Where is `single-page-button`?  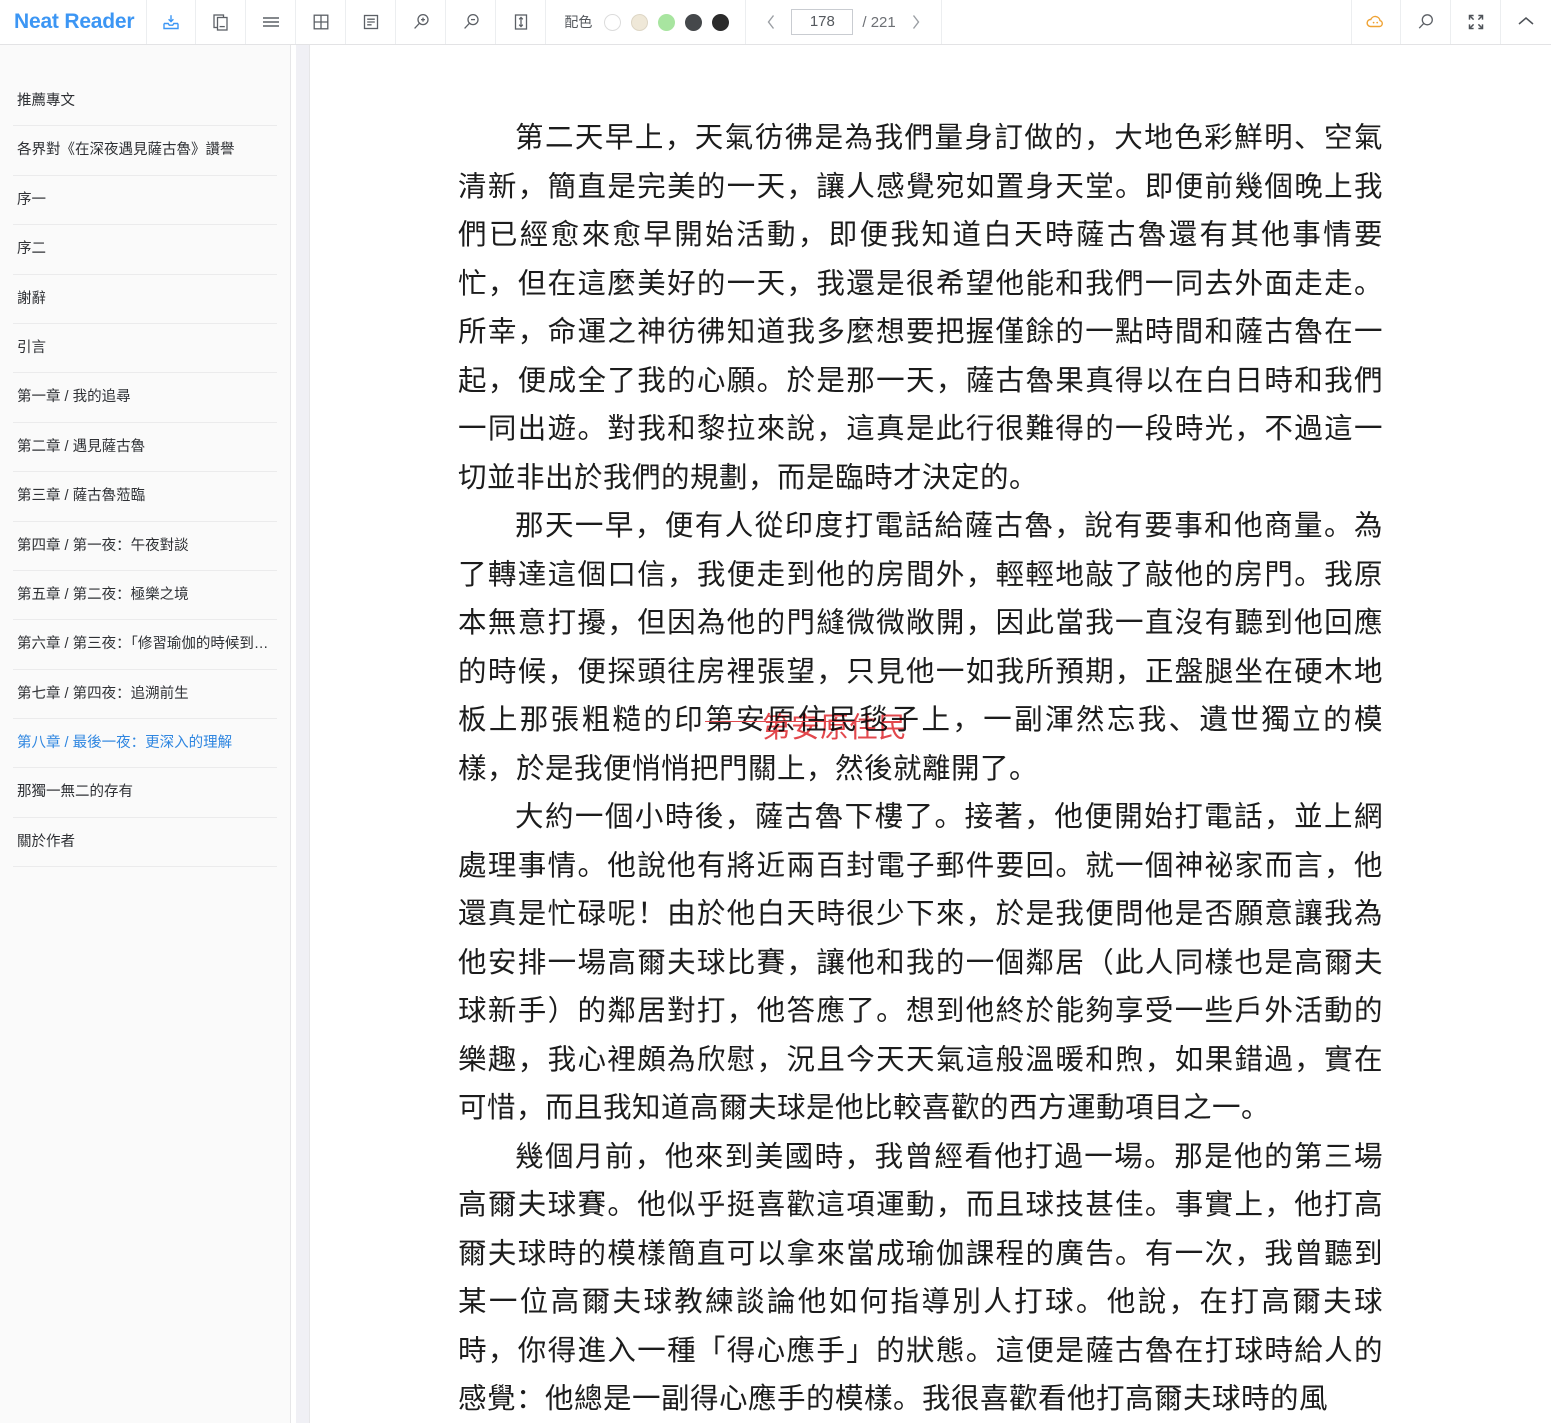
single-page-button is located at coordinates (371, 22).